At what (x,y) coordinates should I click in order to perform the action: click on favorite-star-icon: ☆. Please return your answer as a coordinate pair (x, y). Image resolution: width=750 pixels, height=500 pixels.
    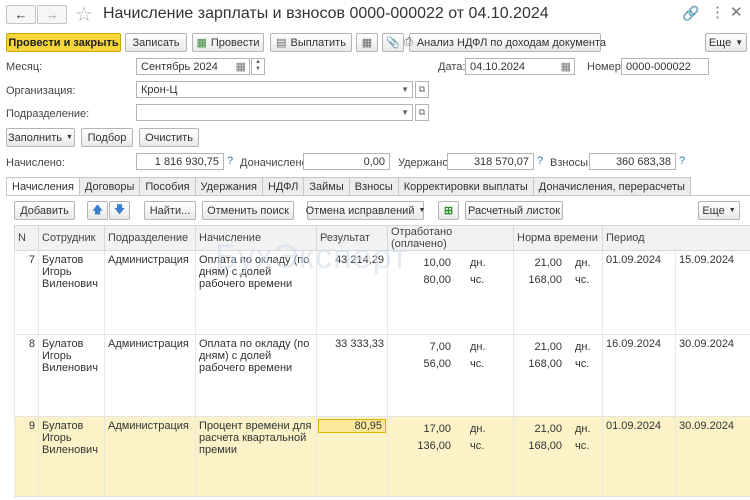
    Looking at the image, I should click on (84, 14).